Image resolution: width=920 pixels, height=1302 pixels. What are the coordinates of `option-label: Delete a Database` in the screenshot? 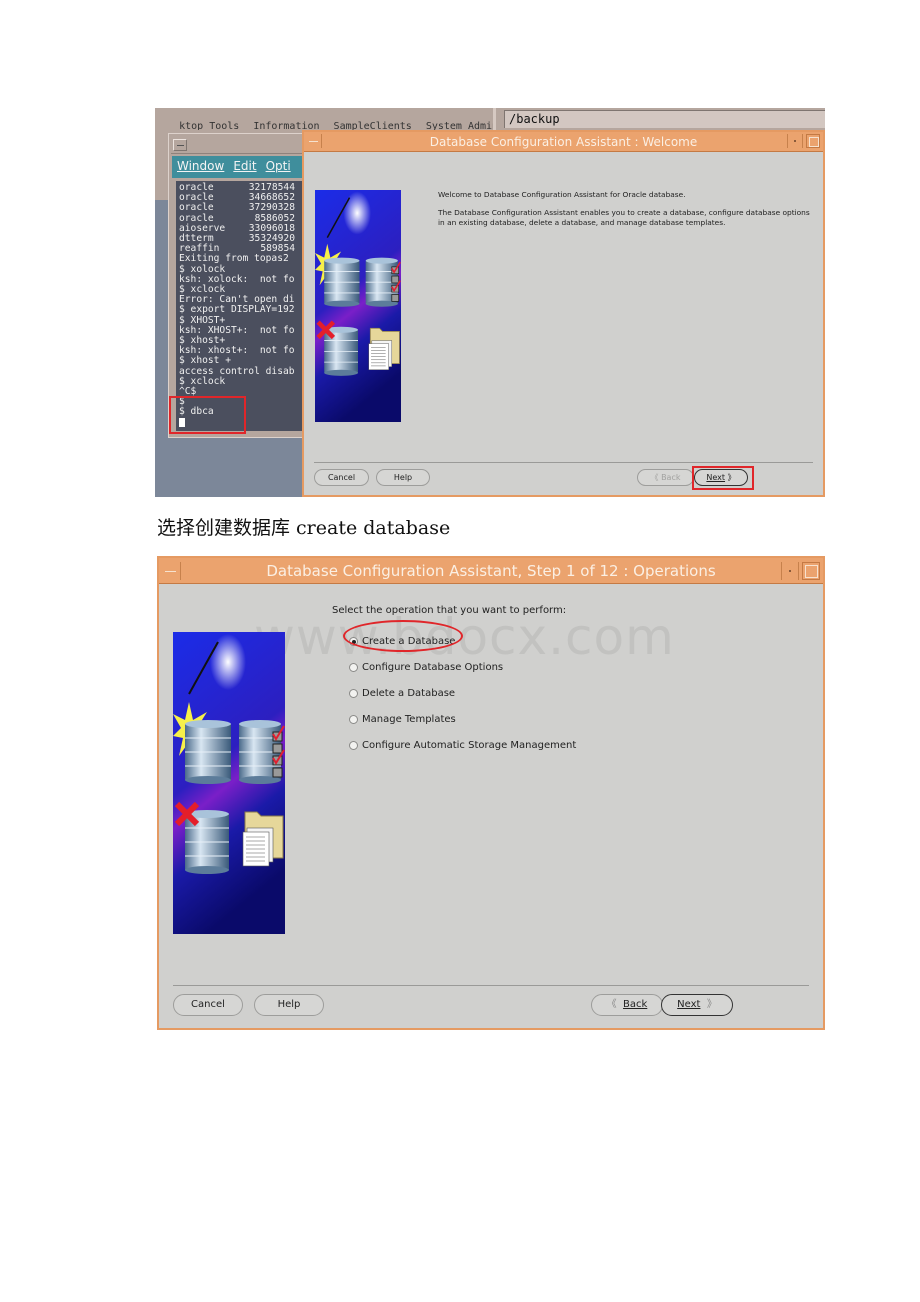 It's located at (409, 693).